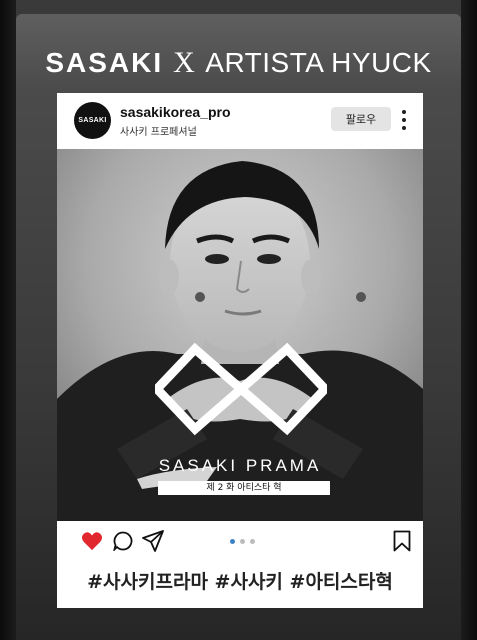 The image size is (477, 640). What do you see at coordinates (92, 120) in the screenshot?
I see `avatar: SASAKI` at bounding box center [92, 120].